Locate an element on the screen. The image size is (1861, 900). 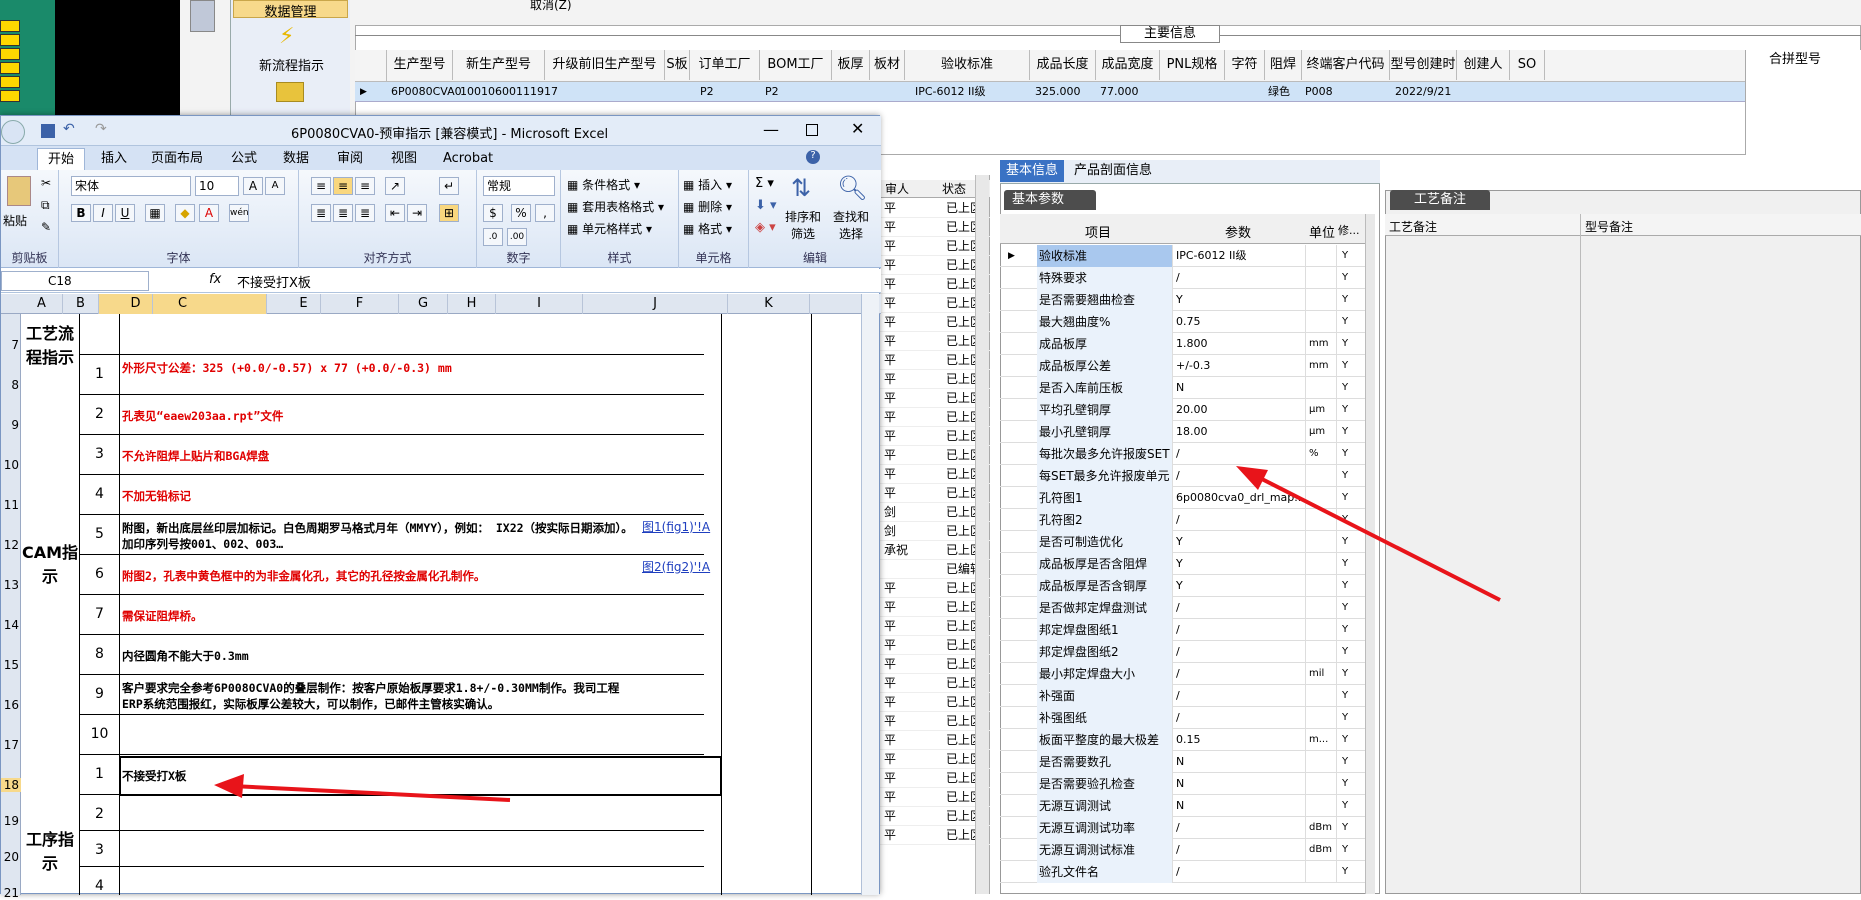
format-cells-button: ▦ 格式 ▾ is located at coordinates (707, 228).